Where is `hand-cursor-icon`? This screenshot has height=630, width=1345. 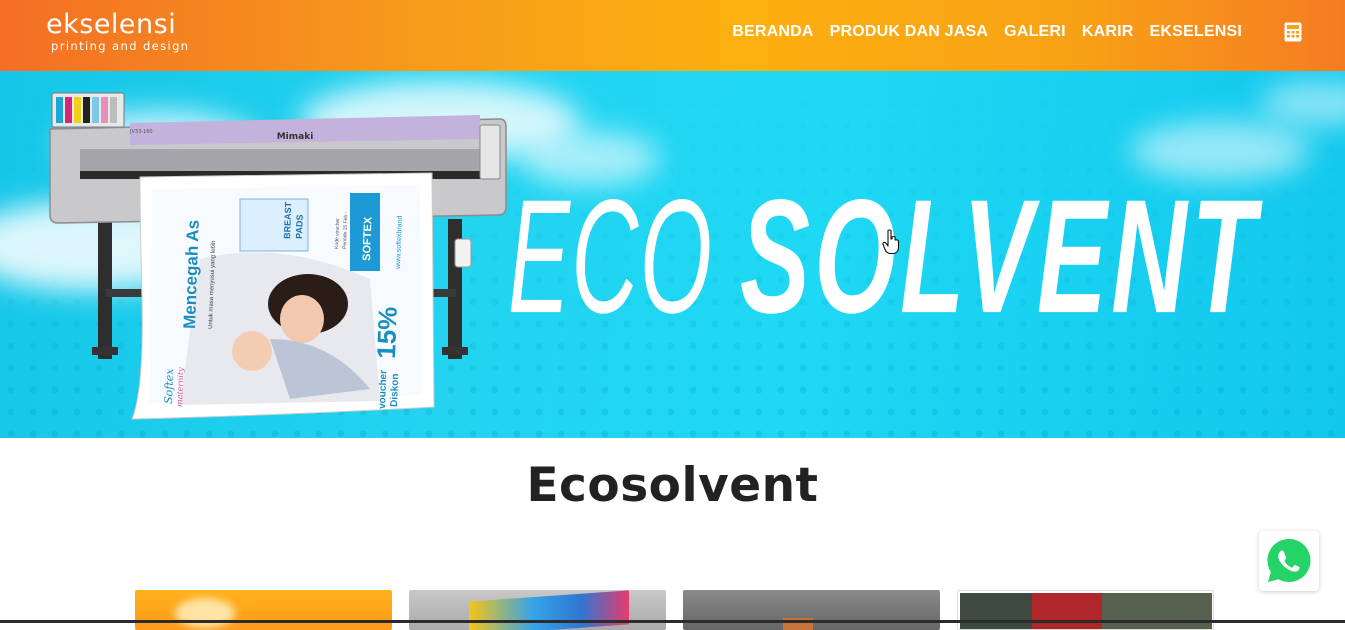
hand-cursor-icon is located at coordinates (891, 242).